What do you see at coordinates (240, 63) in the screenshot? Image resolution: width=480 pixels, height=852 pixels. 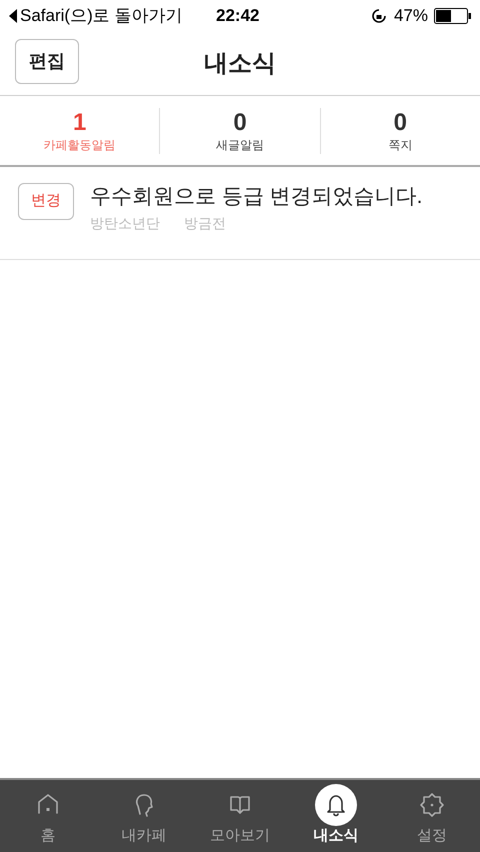 I see `page-title: 내소식` at bounding box center [240, 63].